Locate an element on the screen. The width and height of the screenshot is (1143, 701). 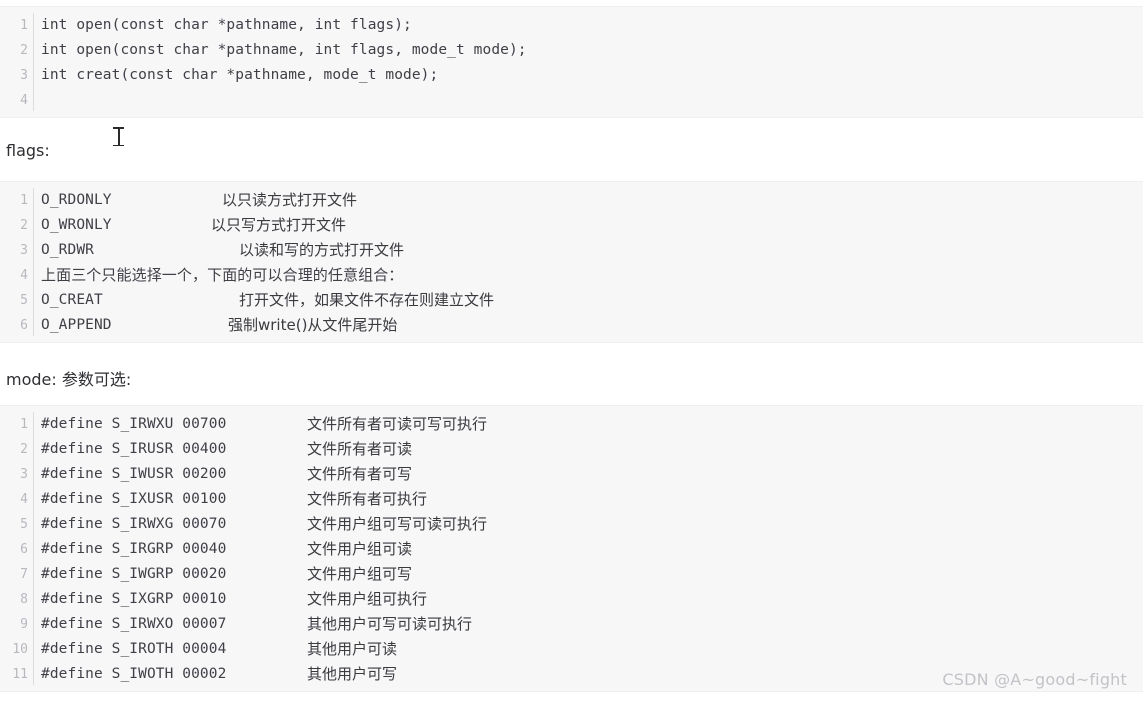
code-line: 6 O_APPEND 强制write()从文件尾开始 is located at coordinates (571, 325).